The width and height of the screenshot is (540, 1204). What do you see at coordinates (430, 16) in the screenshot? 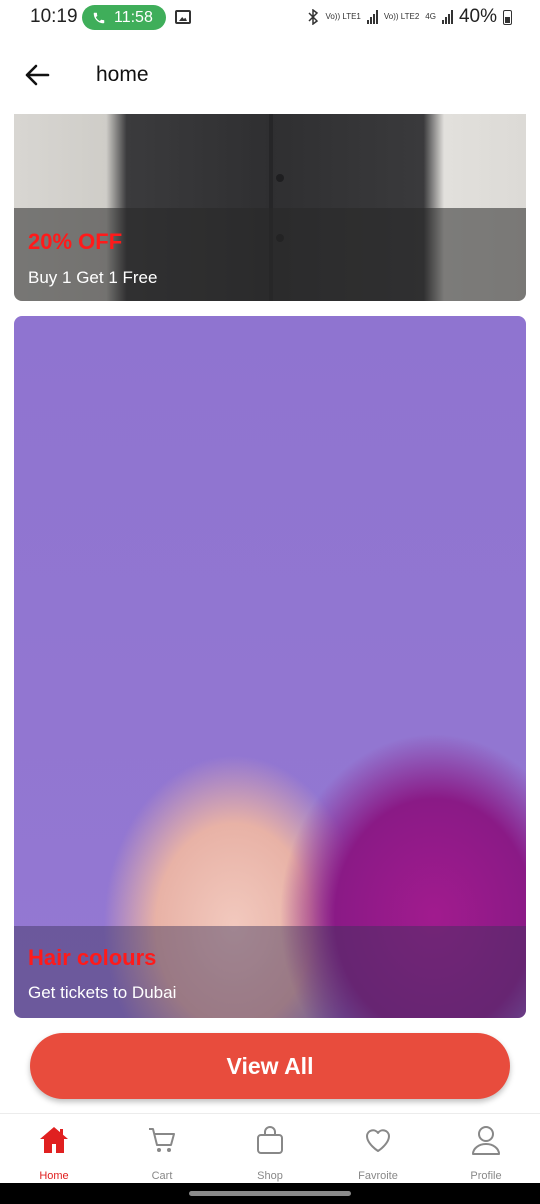
I see `network-label-3: 4G` at bounding box center [430, 16].